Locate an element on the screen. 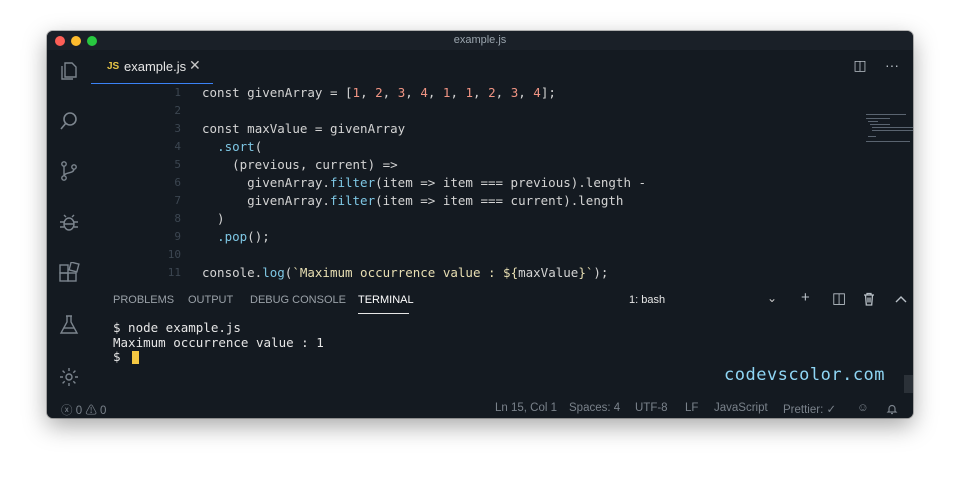 Image resolution: width=960 pixels, height=479 pixels. error-icon: ⓧ is located at coordinates (67, 411).